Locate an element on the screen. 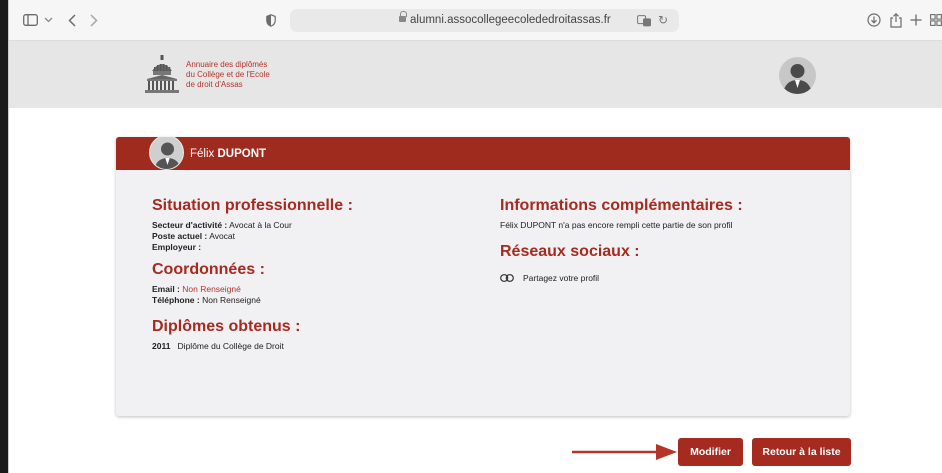 Image resolution: width=942 pixels, height=473 pixels. link-icon is located at coordinates (507, 278).